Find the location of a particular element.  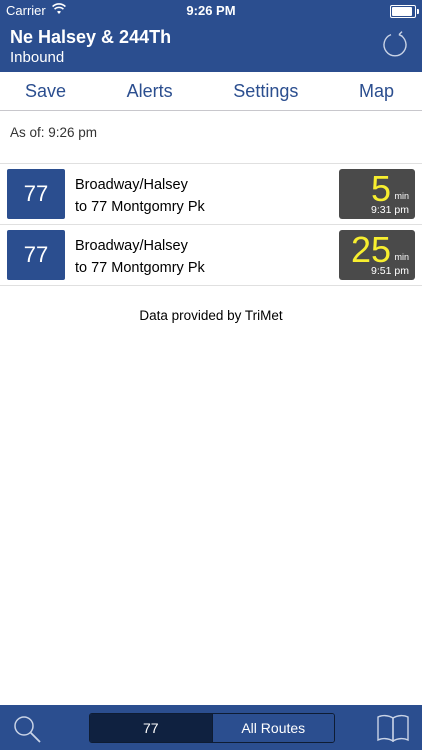

eta-clock-time: 9:51 pm is located at coordinates (390, 271).